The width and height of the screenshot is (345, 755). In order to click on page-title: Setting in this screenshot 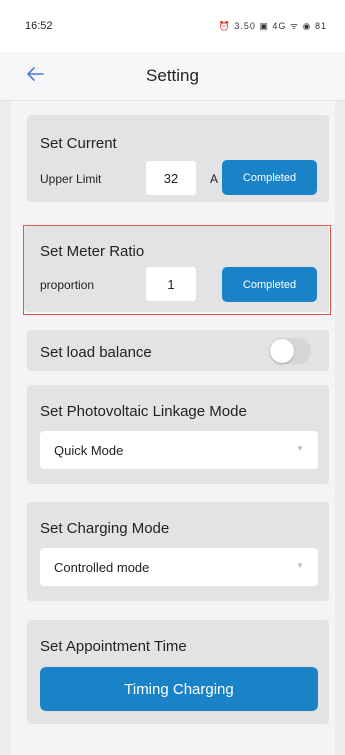, I will do `click(172, 75)`.